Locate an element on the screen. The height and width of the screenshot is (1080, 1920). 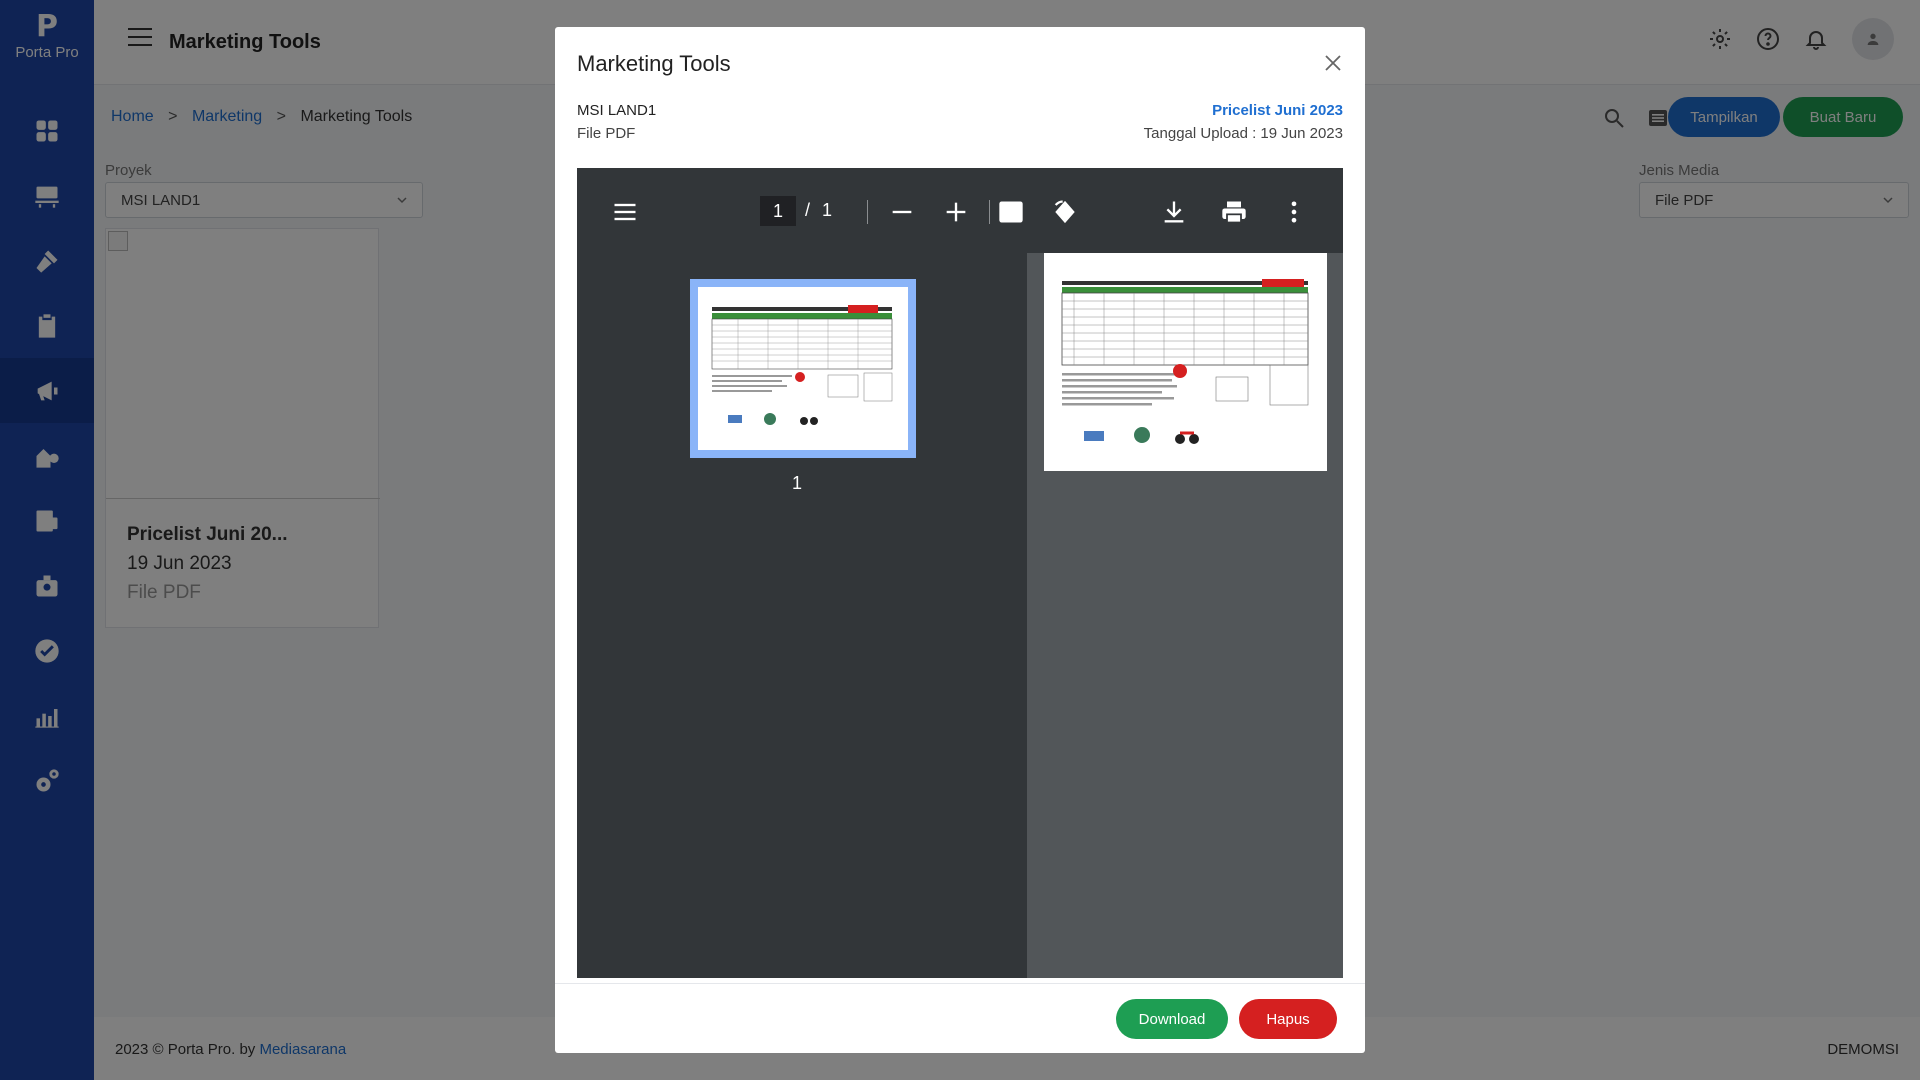
close-icon is located at coordinates (1333, 63).